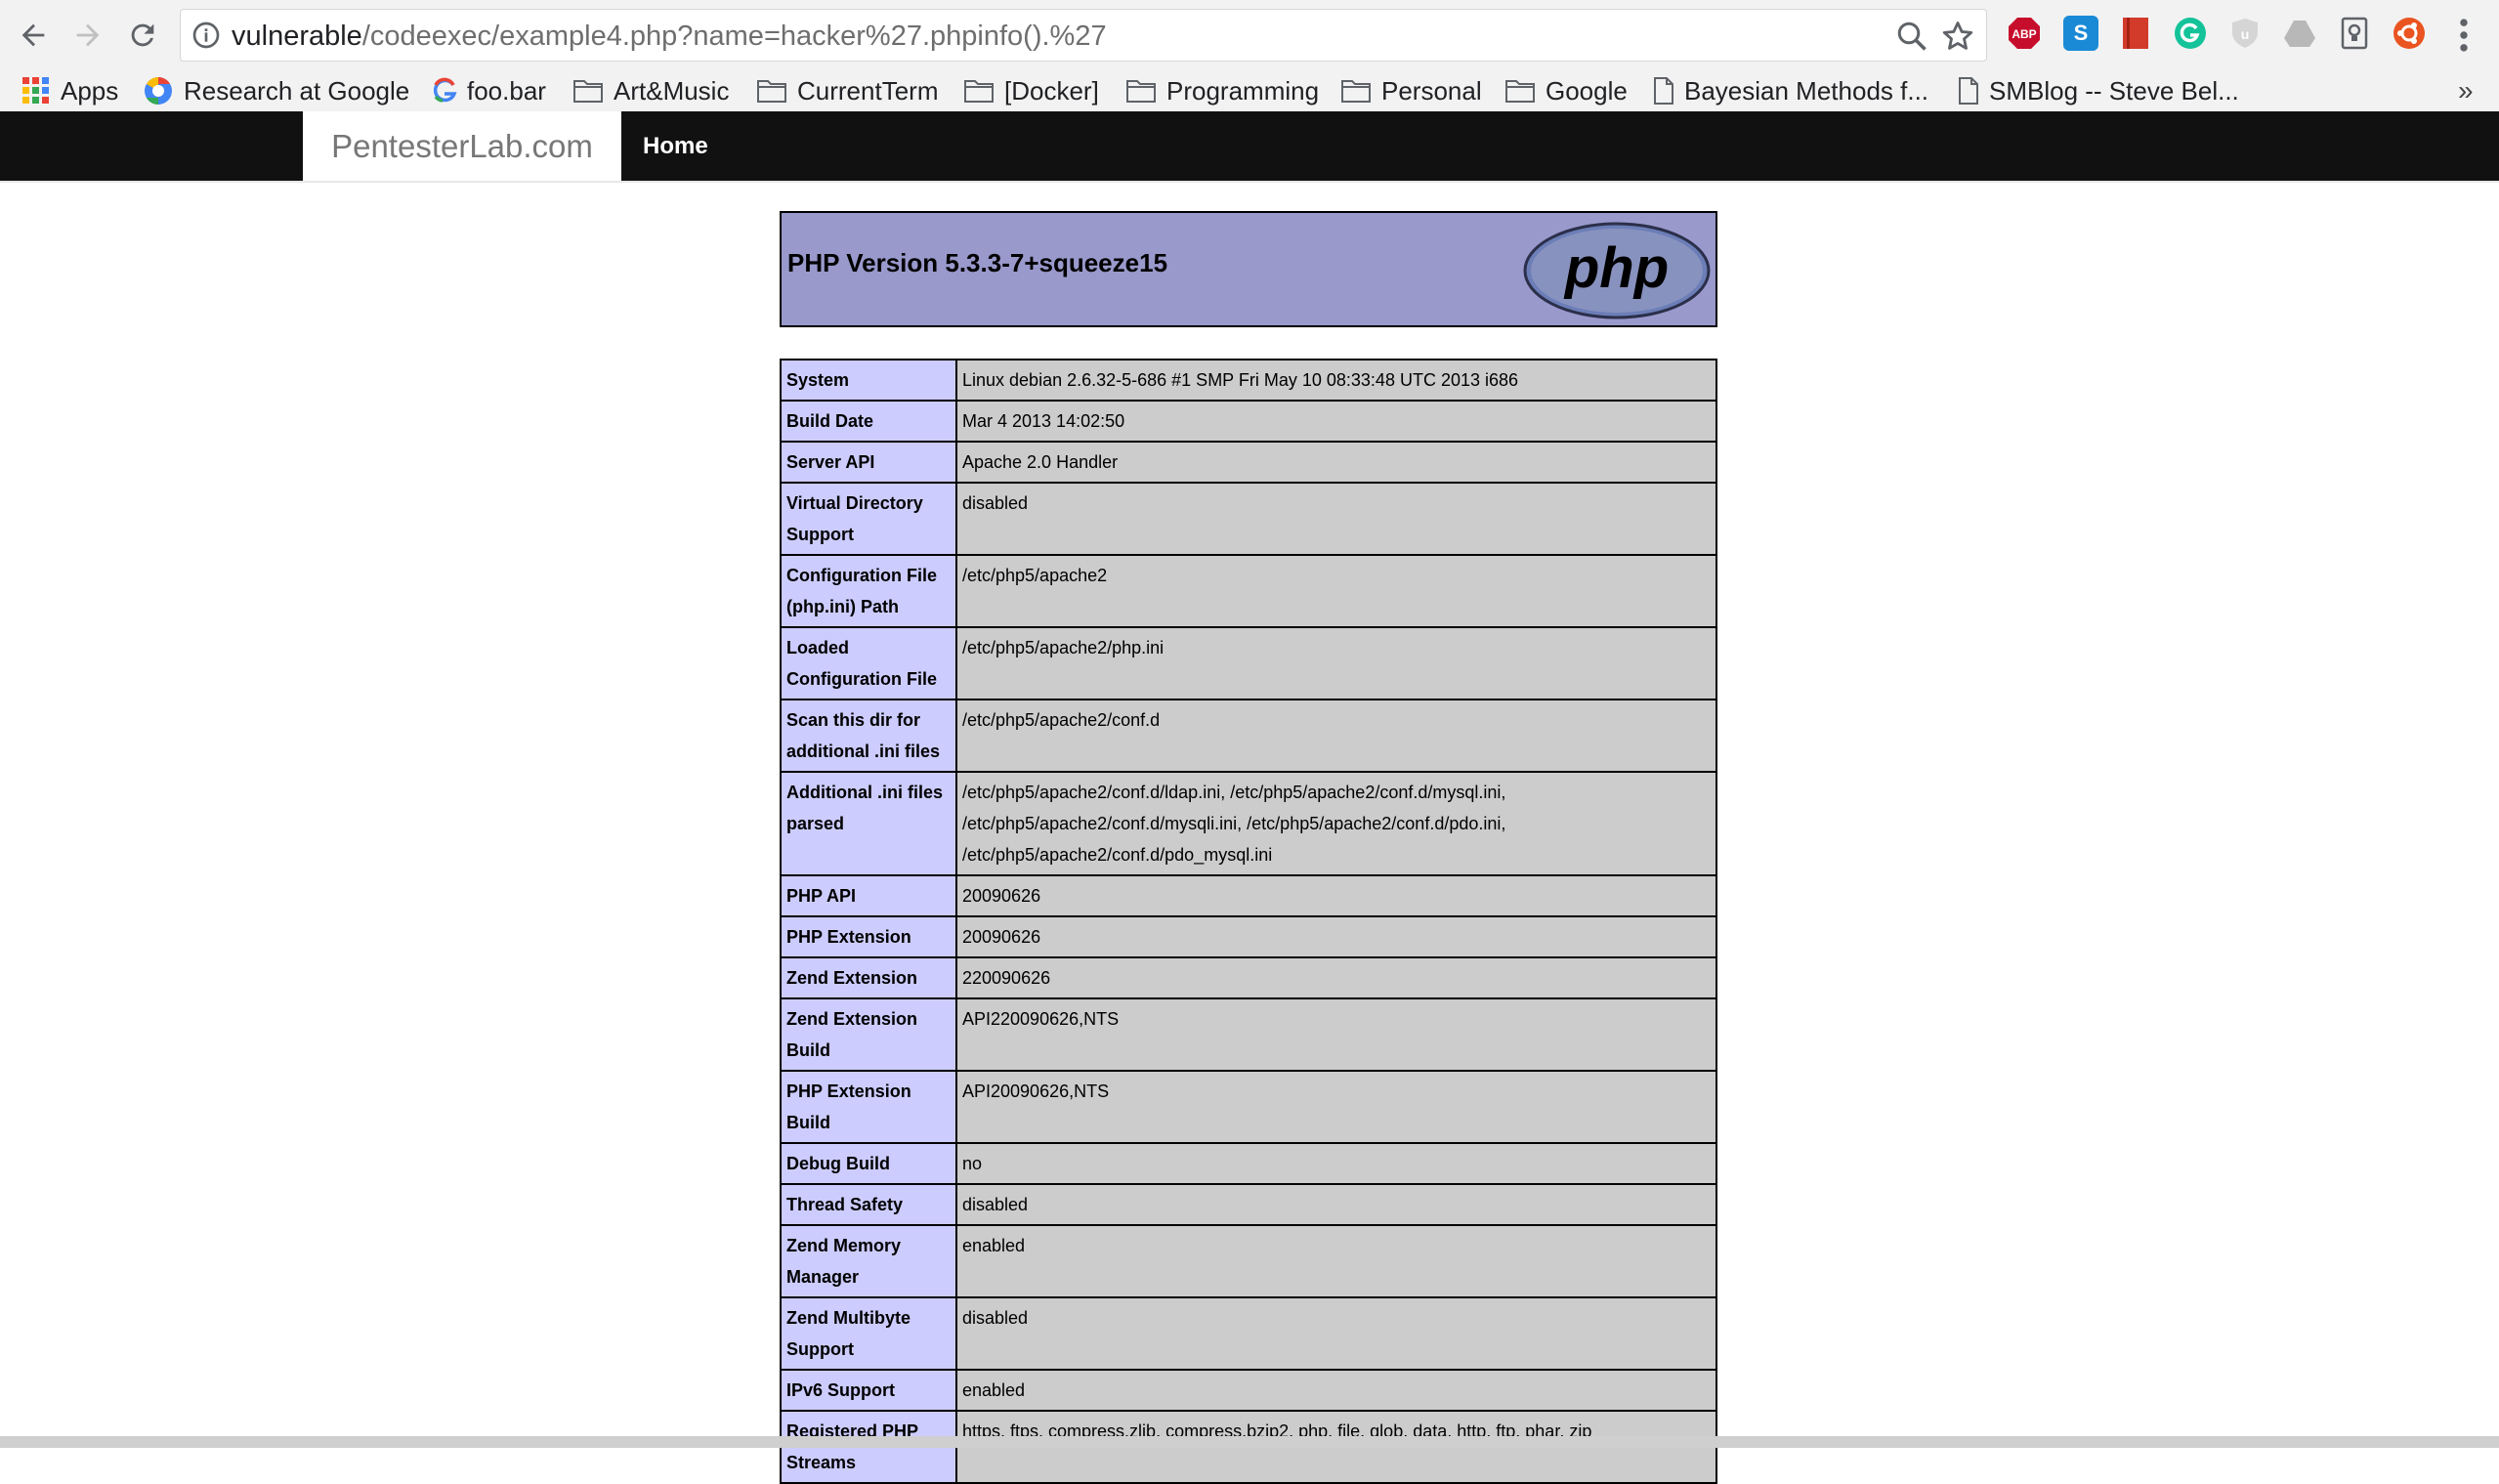  I want to click on bookmark-art-music: Art&Music, so click(650, 90).